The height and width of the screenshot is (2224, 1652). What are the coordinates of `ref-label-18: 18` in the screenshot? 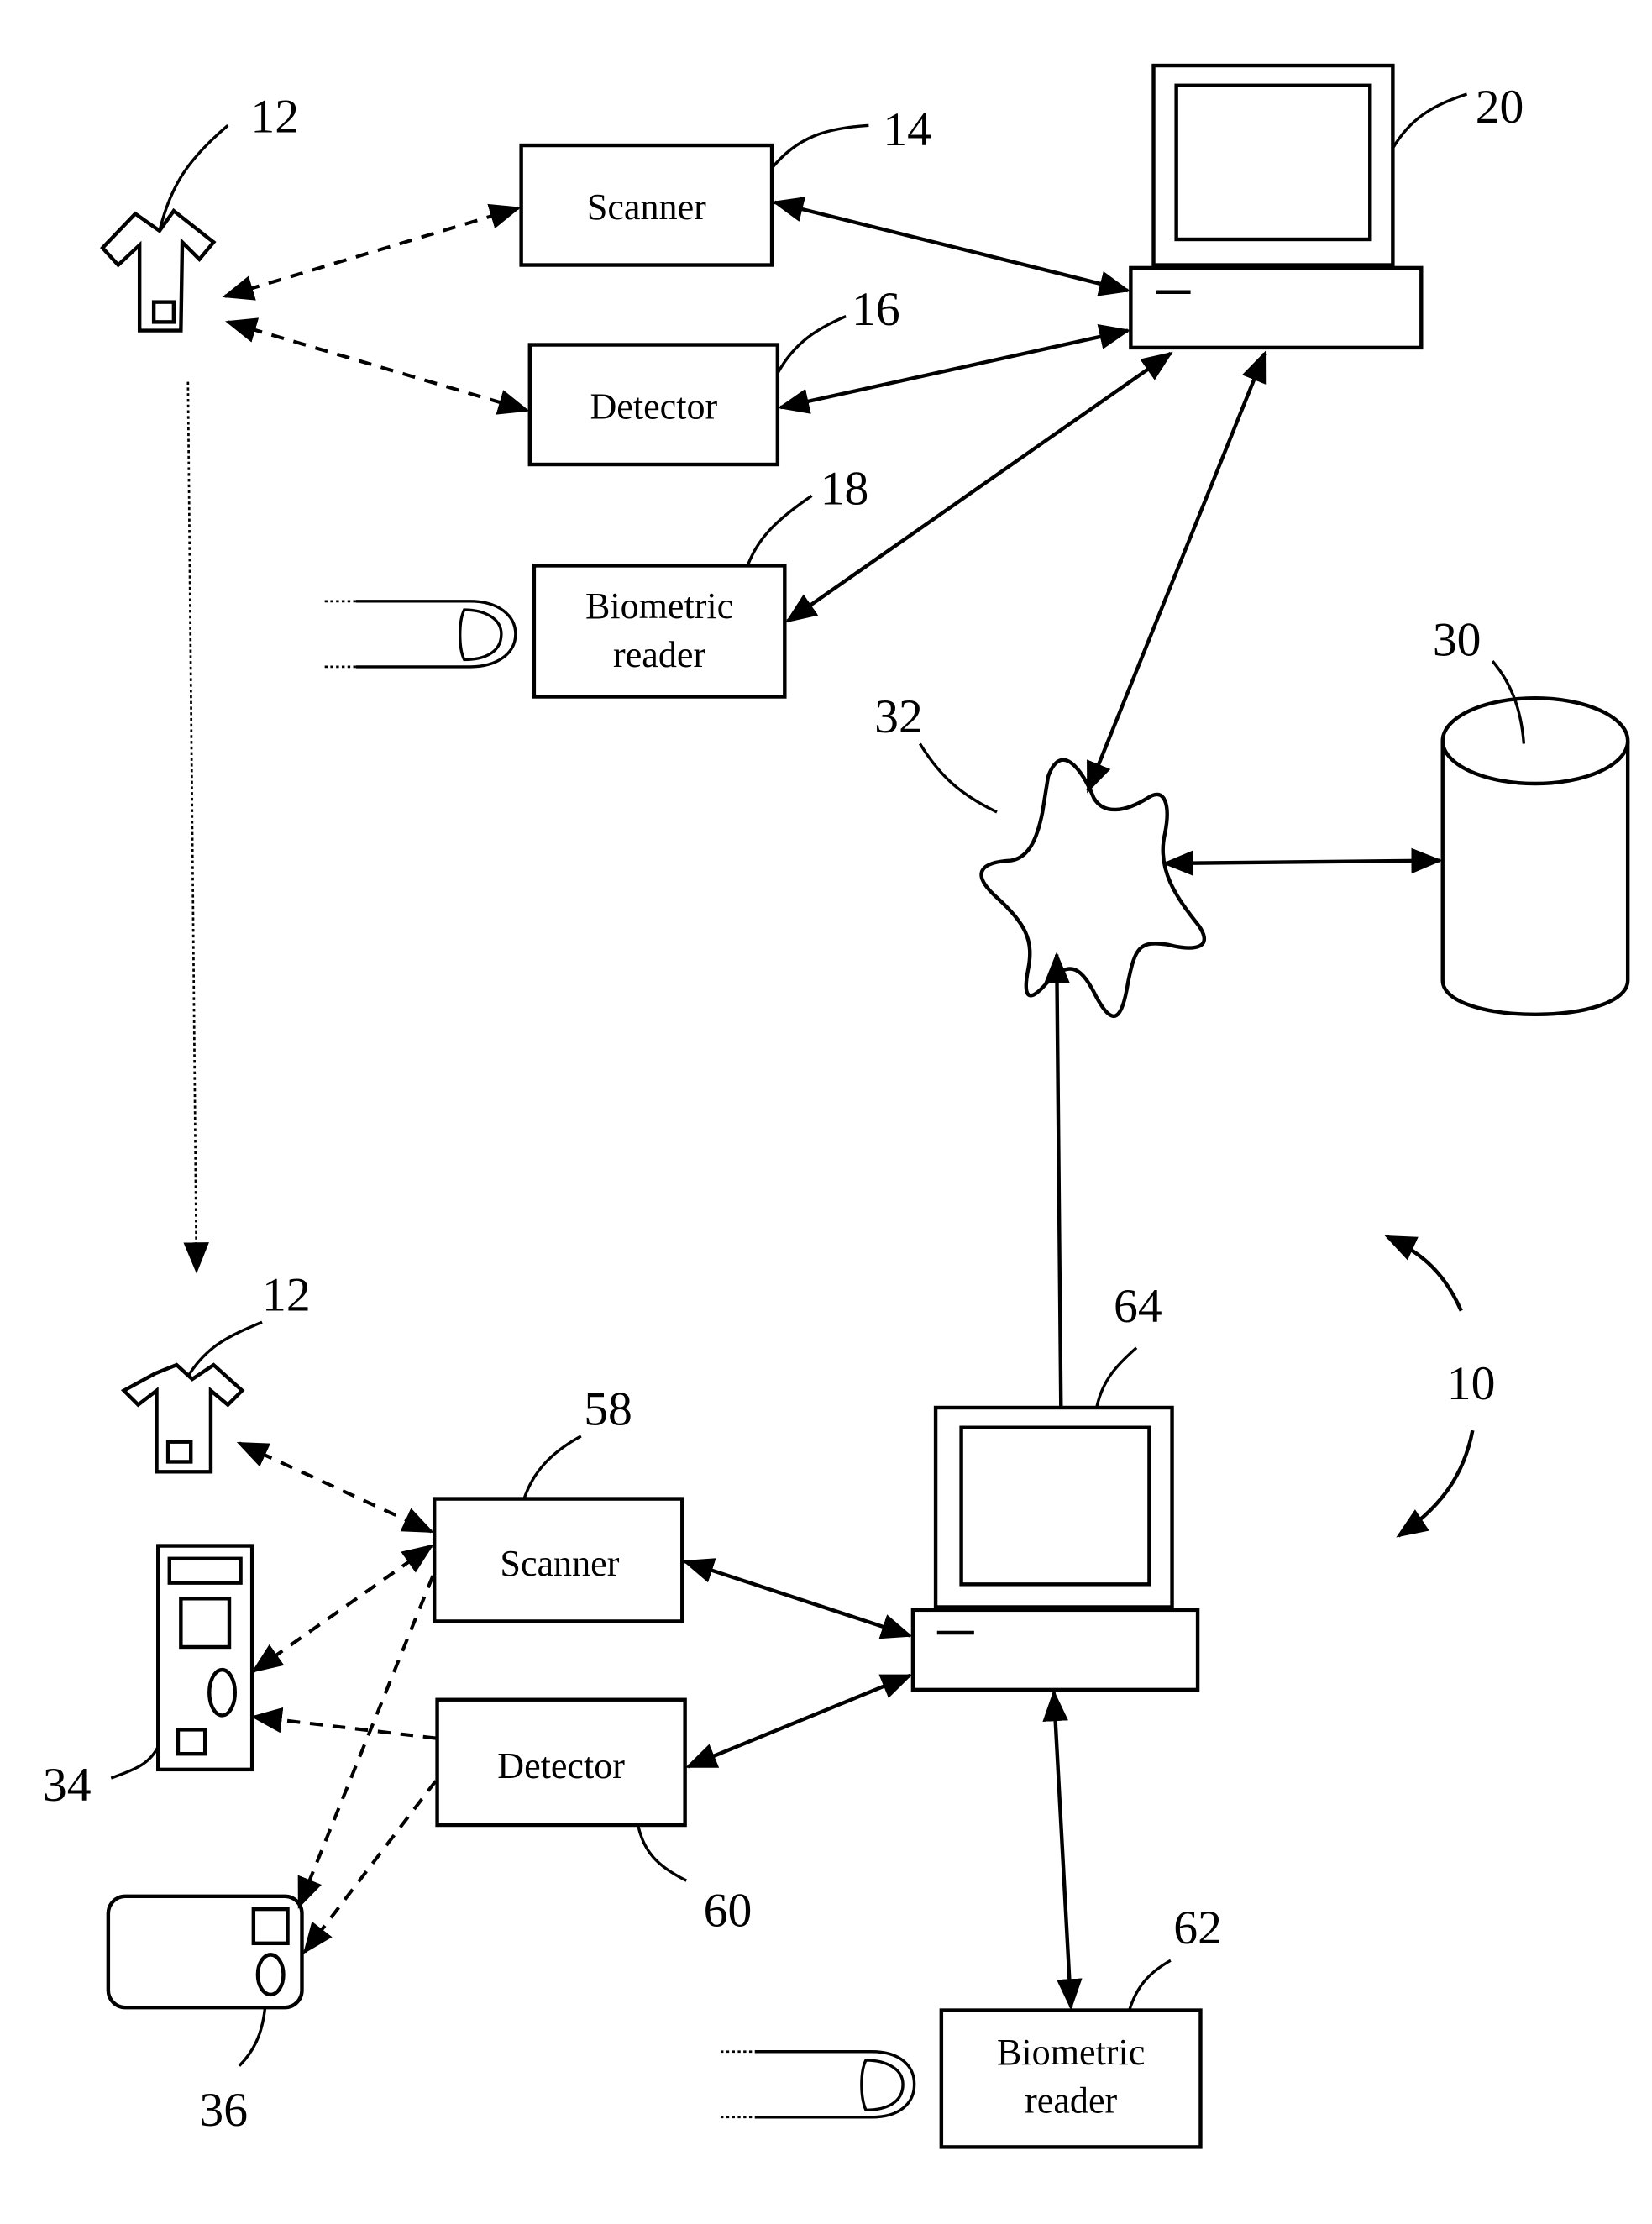 It's located at (845, 488).